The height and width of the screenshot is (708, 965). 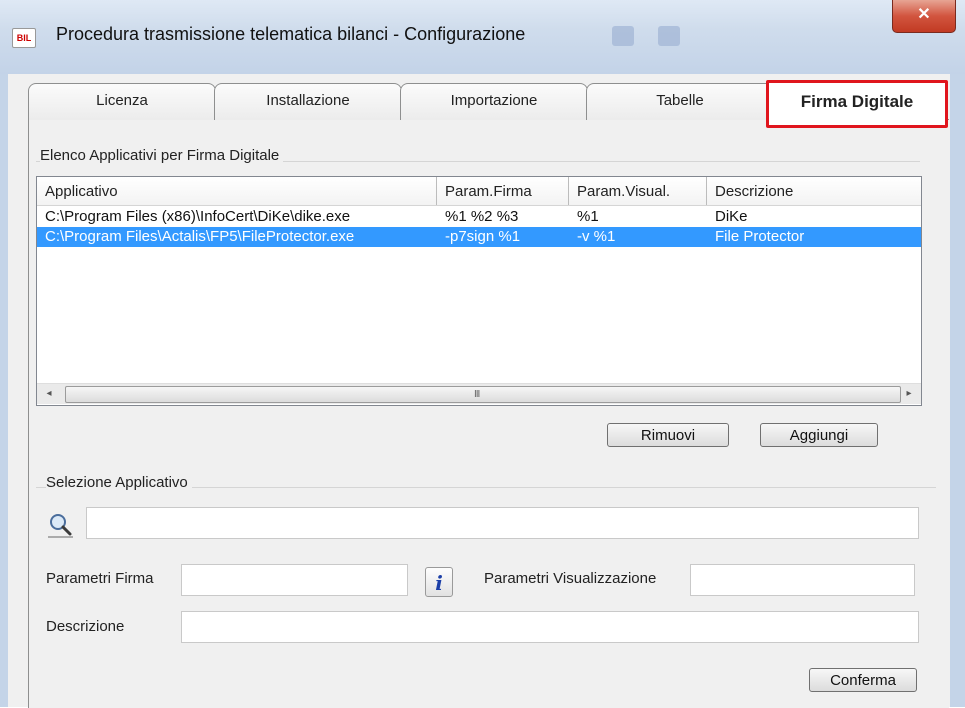 What do you see at coordinates (802, 580) in the screenshot?
I see `param-visual-input` at bounding box center [802, 580].